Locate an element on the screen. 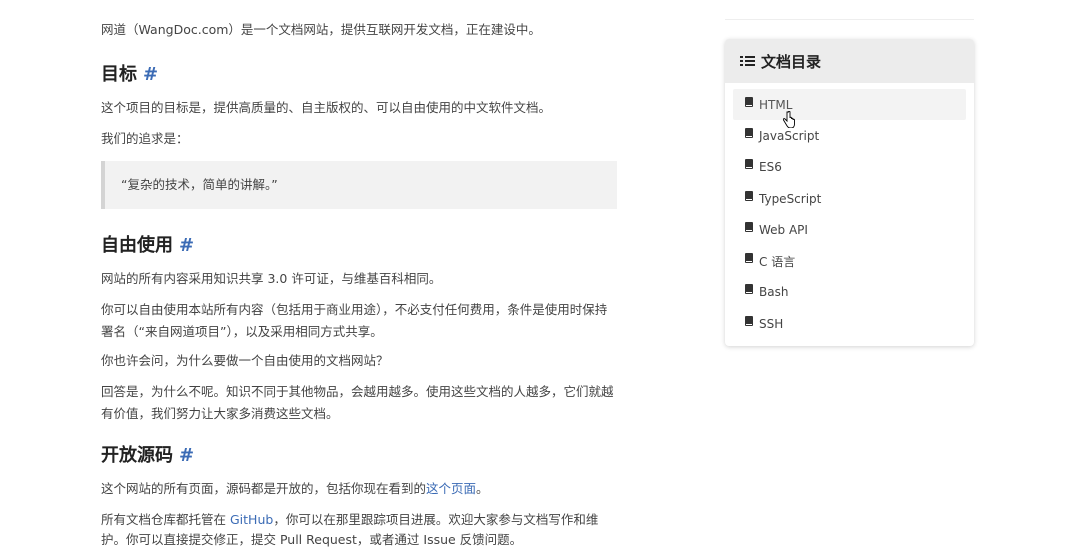 The image size is (1079, 551). toc-header: 文档目录 is located at coordinates (849, 61).